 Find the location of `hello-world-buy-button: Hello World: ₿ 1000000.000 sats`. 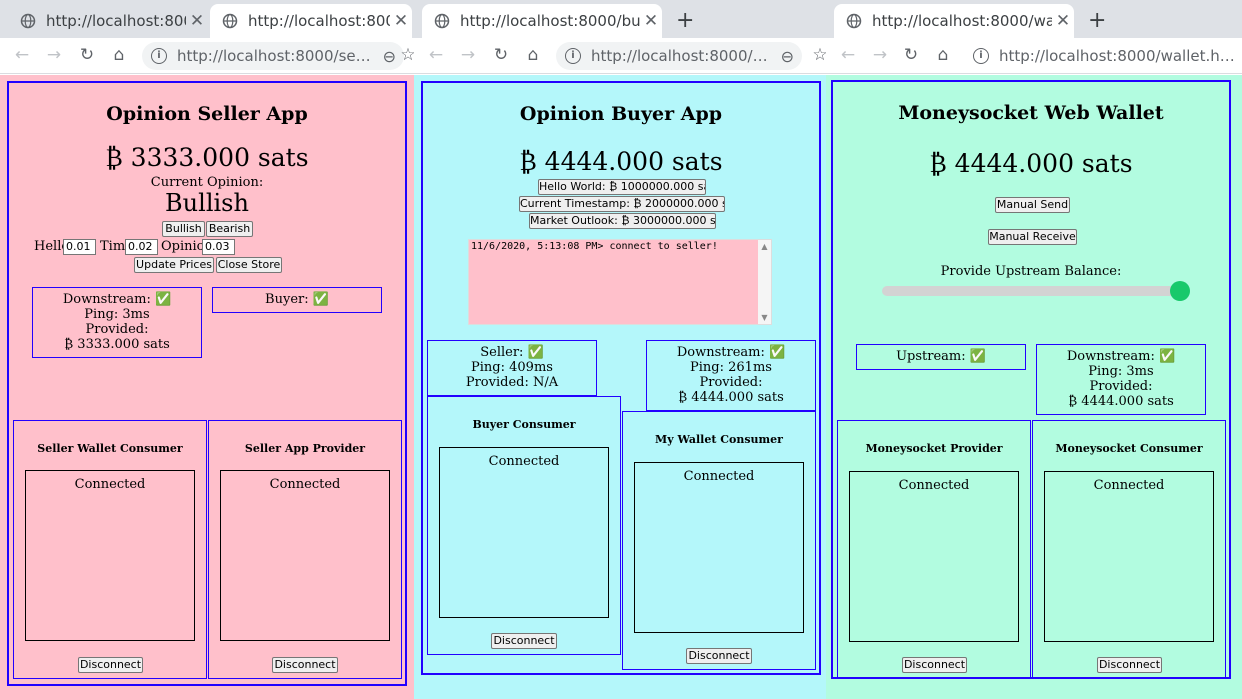

hello-world-buy-button: Hello World: ₿ 1000000.000 sats is located at coordinates (622, 187).